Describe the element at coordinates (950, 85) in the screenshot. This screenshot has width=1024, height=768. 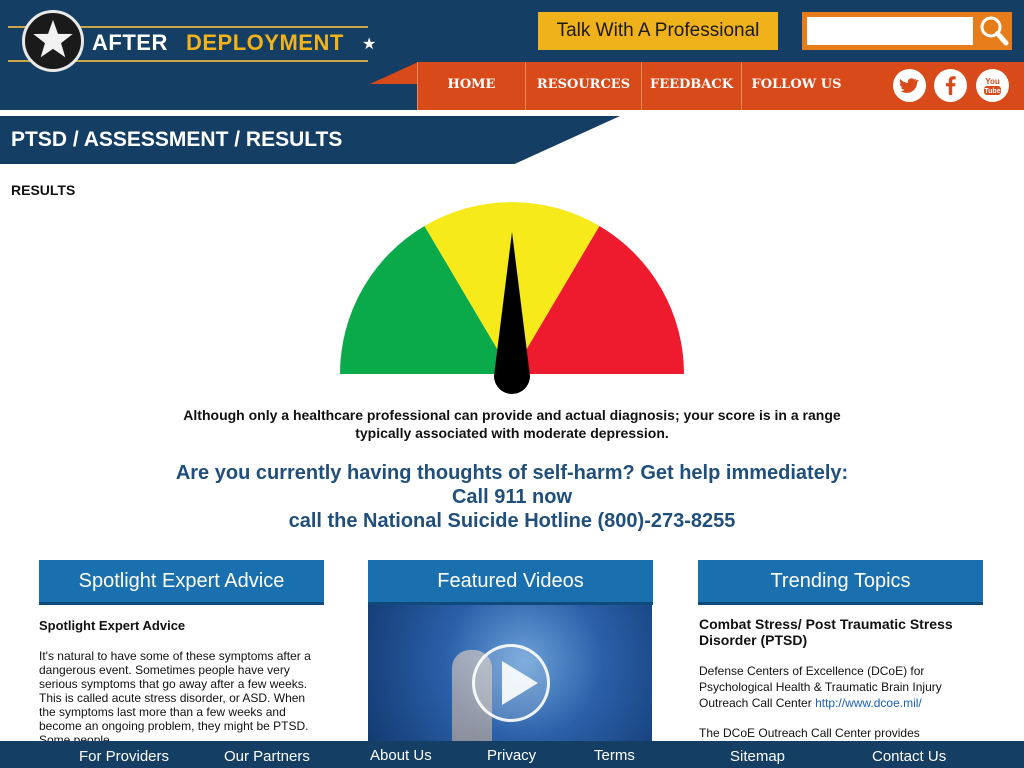
I see `facebook-icon` at that location.